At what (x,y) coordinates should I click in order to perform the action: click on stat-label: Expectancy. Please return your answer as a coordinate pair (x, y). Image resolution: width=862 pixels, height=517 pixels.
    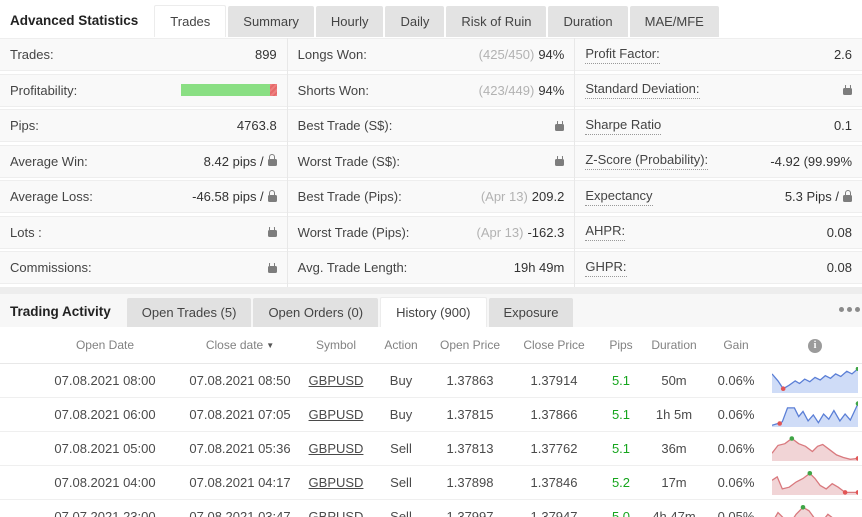
    Looking at the image, I should click on (619, 197).